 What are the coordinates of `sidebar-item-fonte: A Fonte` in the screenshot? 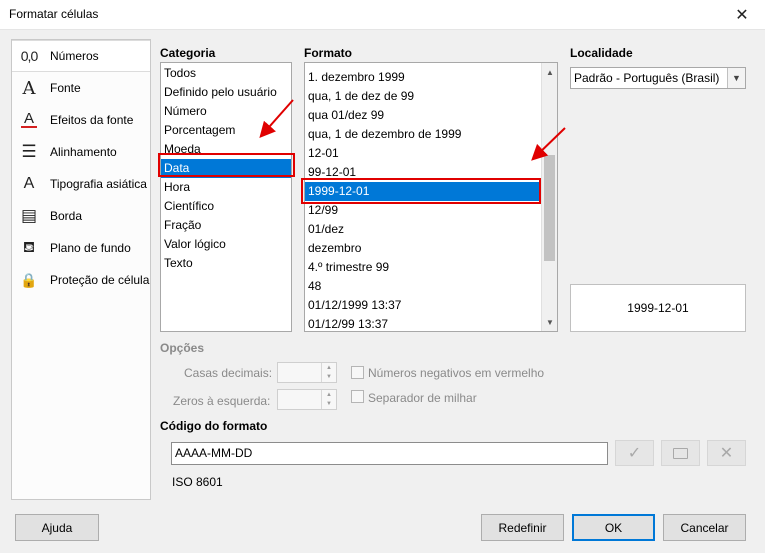 It's located at (81, 88).